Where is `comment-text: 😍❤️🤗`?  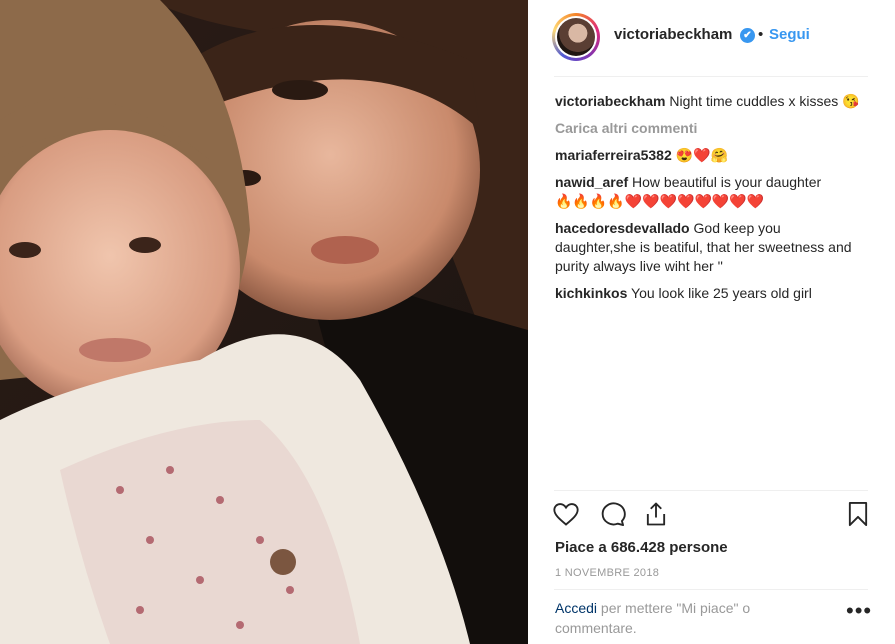 comment-text: 😍❤️🤗 is located at coordinates (701, 155).